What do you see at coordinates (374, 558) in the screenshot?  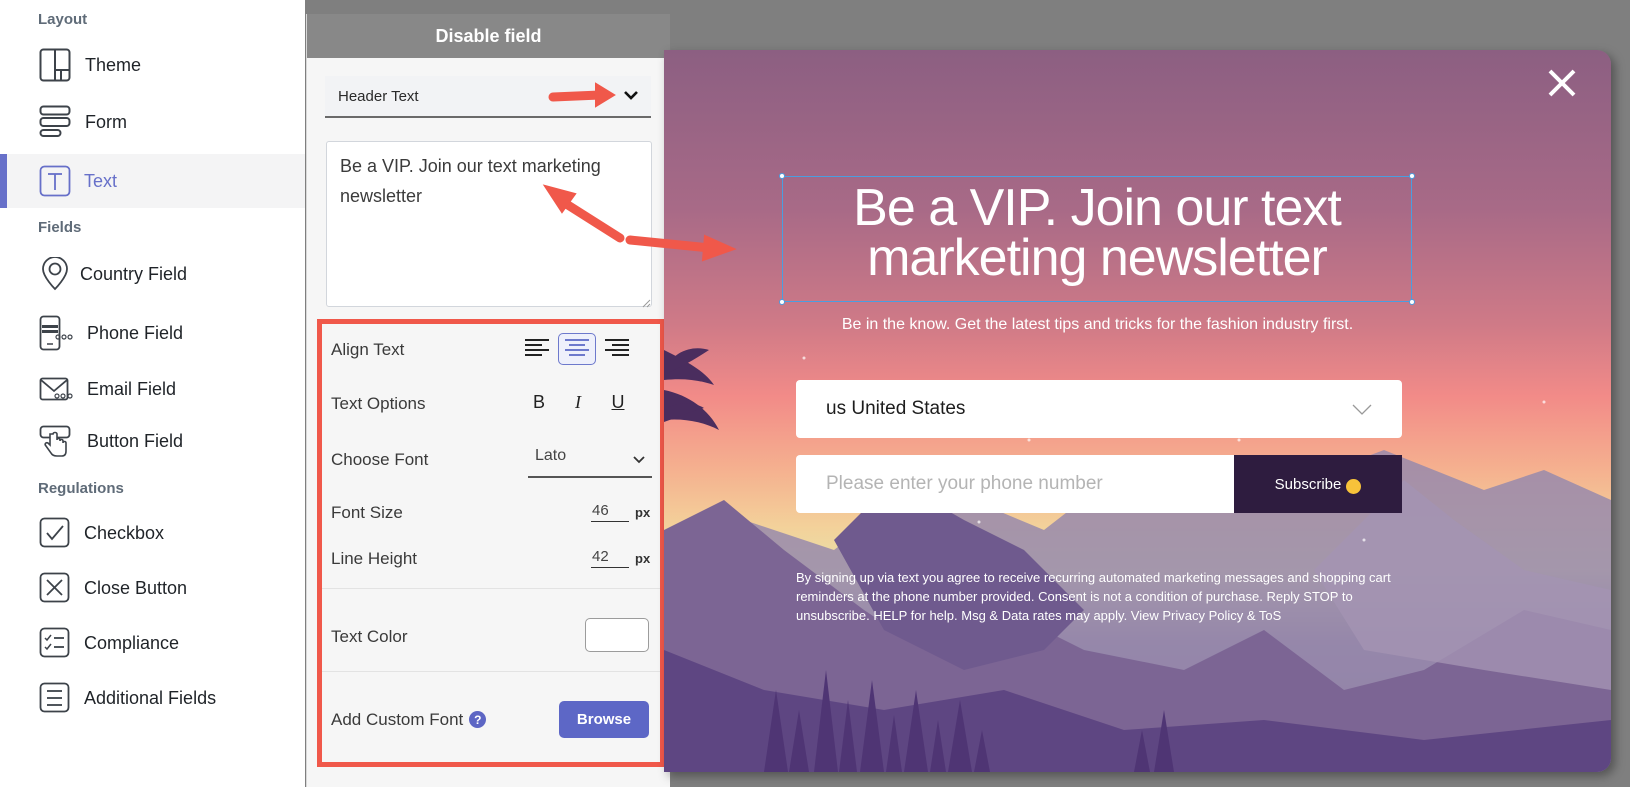 I see `line-height-label: Line Height` at bounding box center [374, 558].